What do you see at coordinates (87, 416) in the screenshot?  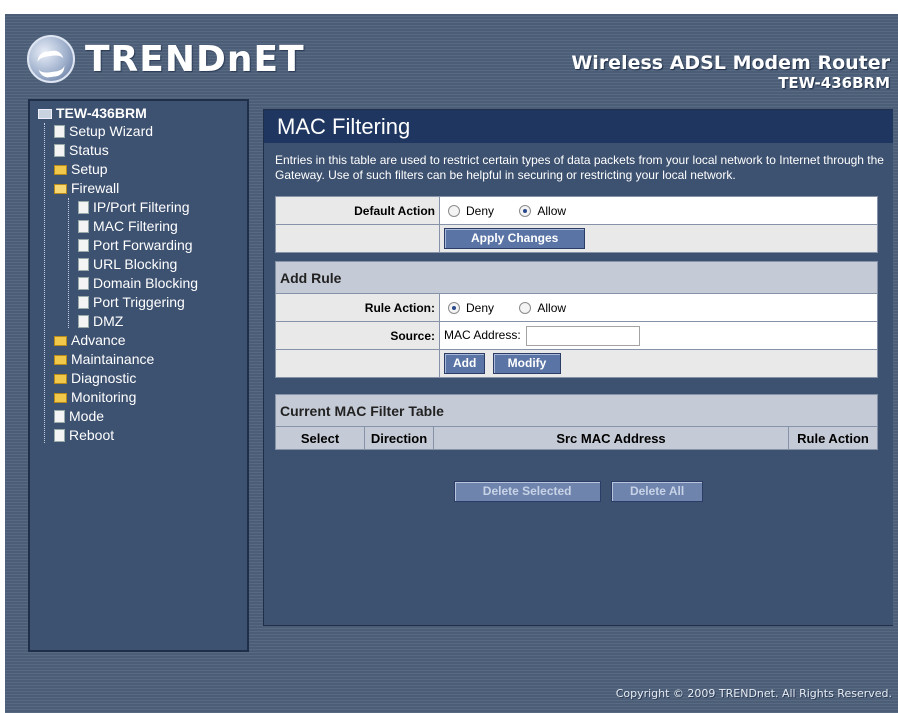 I see `sidebar-item-label: Mode` at bounding box center [87, 416].